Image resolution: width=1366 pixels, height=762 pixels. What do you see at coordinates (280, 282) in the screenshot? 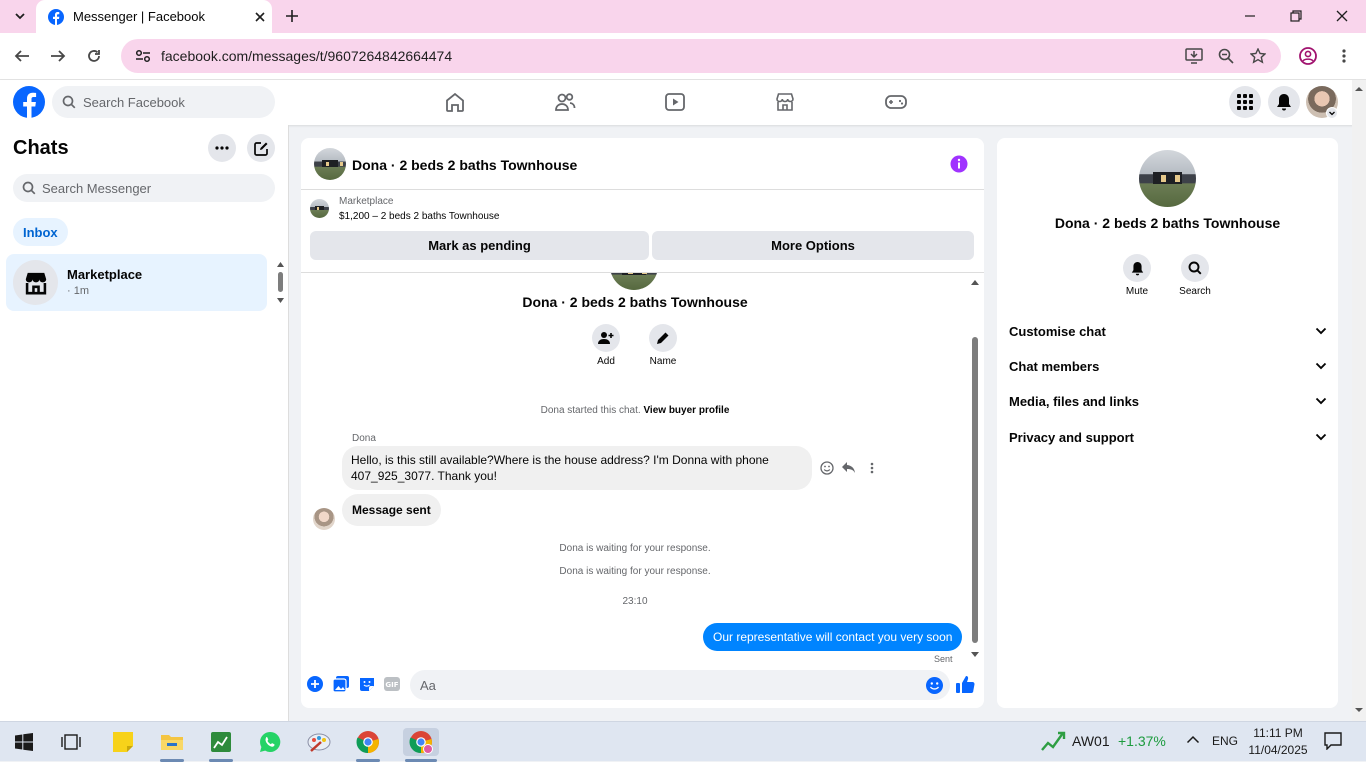
I see `sidebar-scrollbar` at bounding box center [280, 282].